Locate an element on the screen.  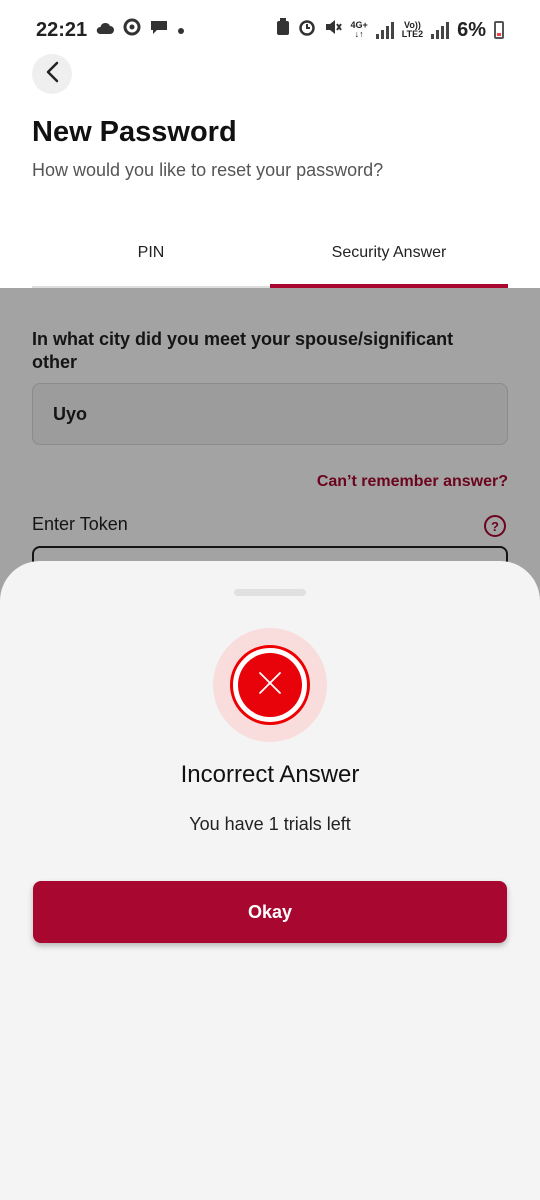
dialog-title: Incorrect Answer is located at coordinates (270, 774).